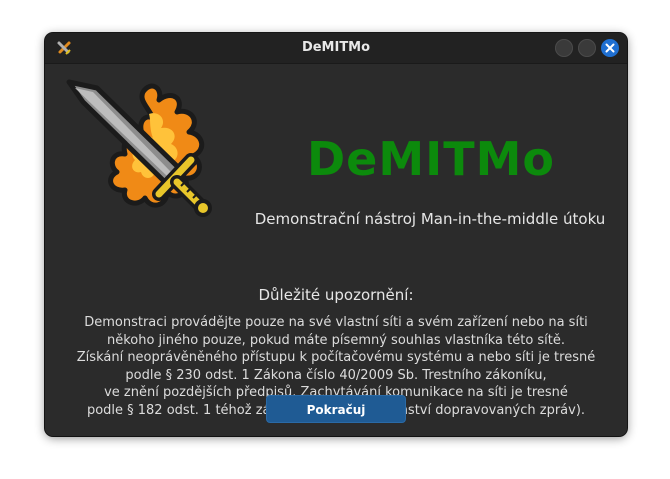  What do you see at coordinates (431, 159) in the screenshot?
I see `app-name: DeMITMo` at bounding box center [431, 159].